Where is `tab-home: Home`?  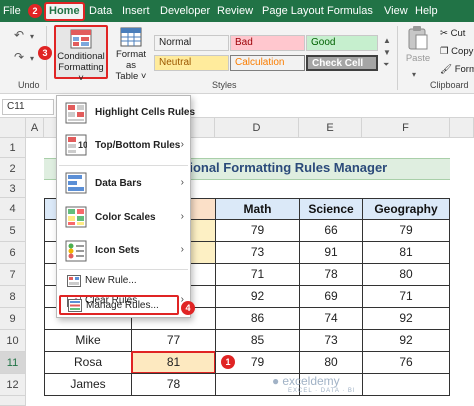
tab-home: Home is located at coordinates (64, 11).